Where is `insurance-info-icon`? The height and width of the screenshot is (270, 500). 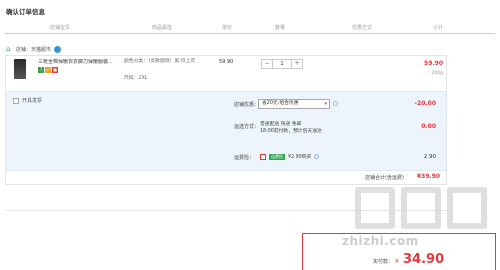 insurance-info-icon is located at coordinates (317, 156).